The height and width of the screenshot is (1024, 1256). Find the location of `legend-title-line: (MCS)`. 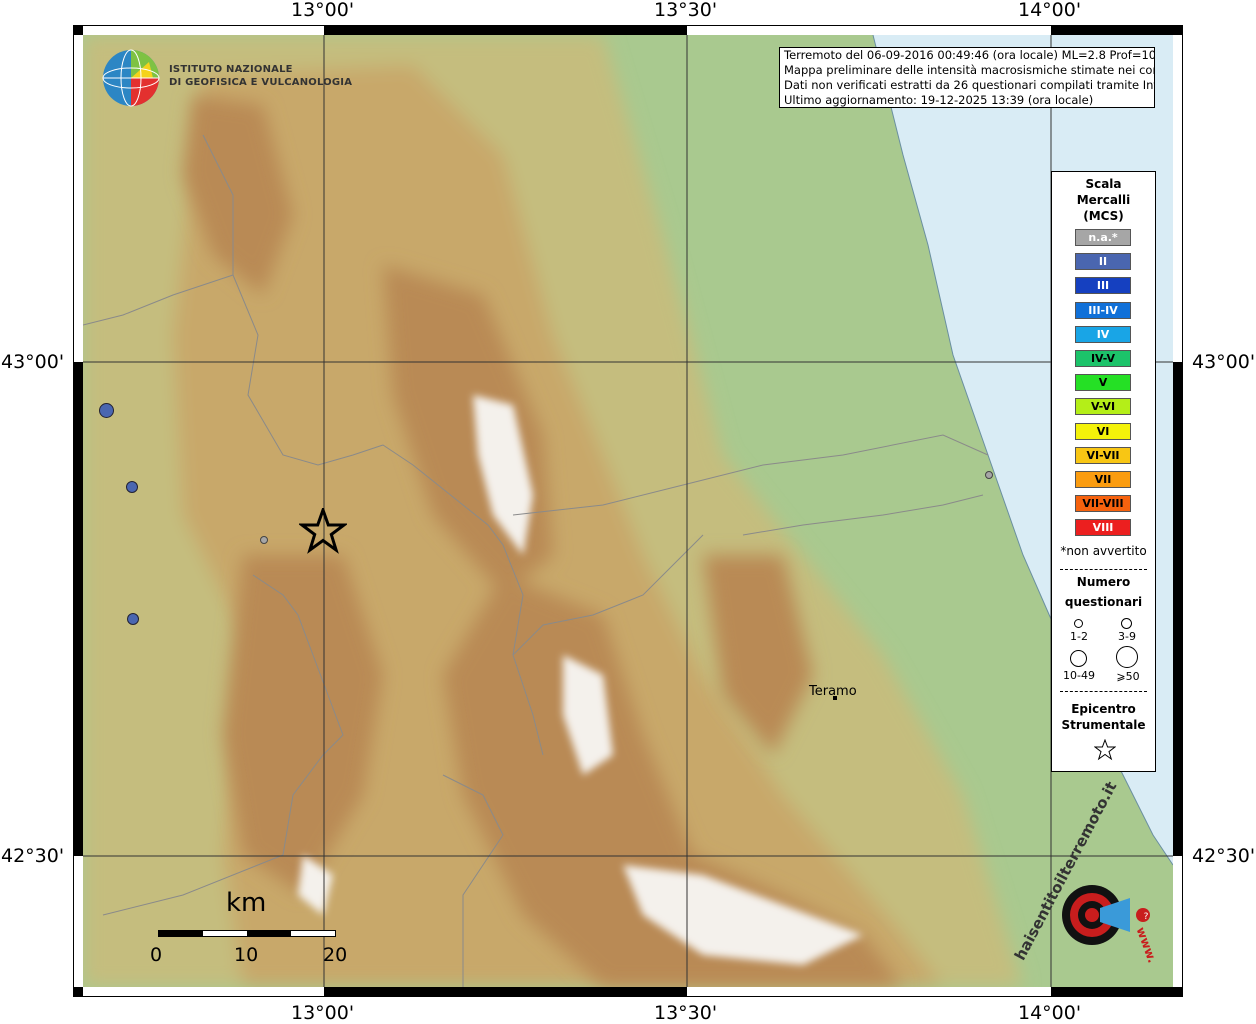

legend-title-line: (MCS) is located at coordinates (1103, 216).